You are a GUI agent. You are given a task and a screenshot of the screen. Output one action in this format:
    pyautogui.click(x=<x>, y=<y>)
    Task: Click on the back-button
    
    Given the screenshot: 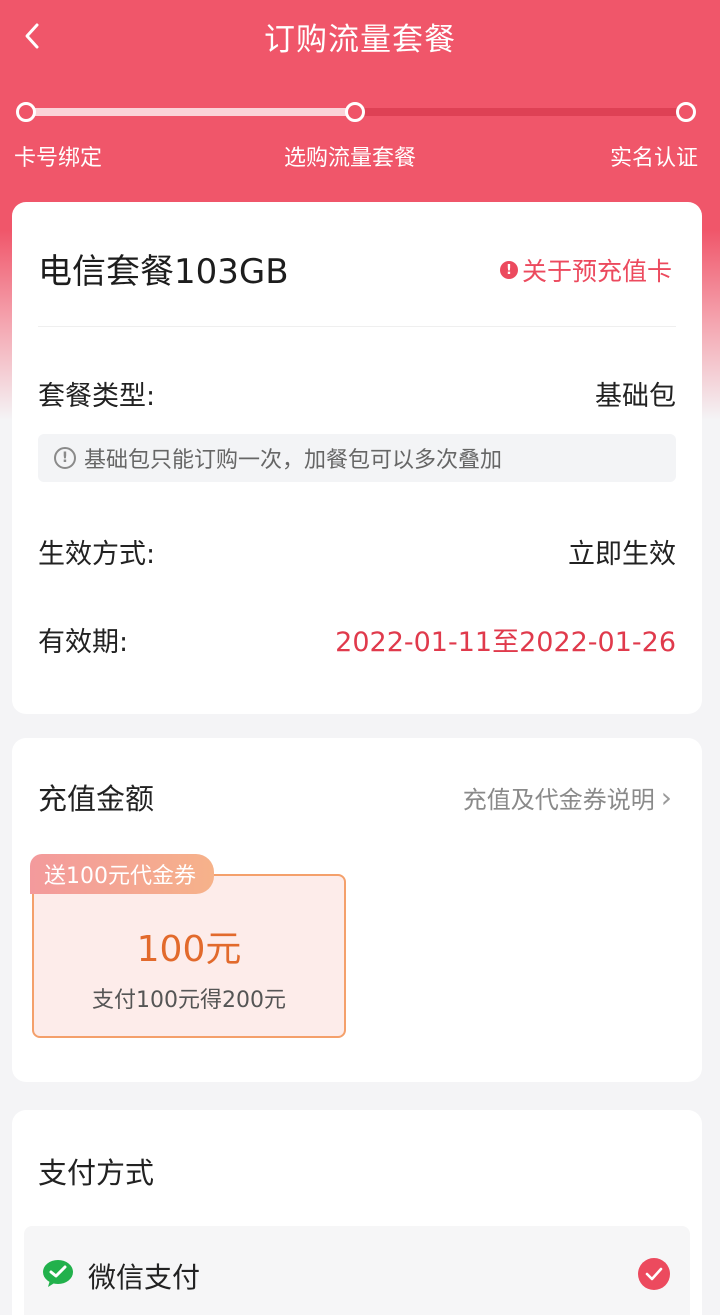 What is the action you would take?
    pyautogui.click(x=32, y=36)
    